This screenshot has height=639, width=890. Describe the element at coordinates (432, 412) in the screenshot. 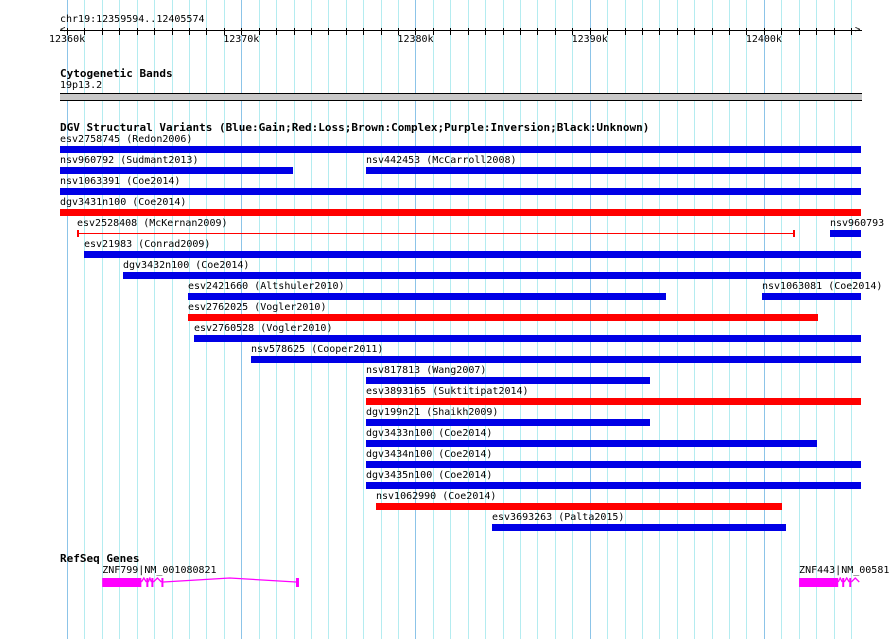

I see `variant-label: dgv199n21 (Shaikh2009)` at that location.